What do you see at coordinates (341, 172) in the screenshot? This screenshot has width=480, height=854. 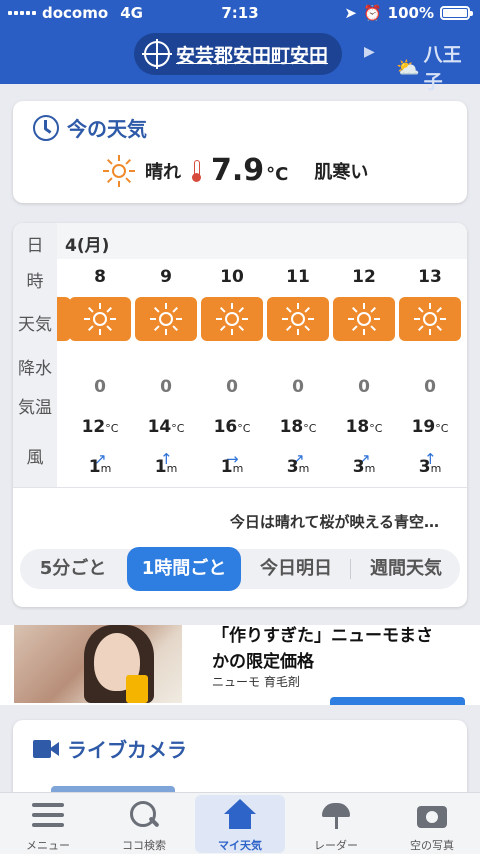 I see `feel-label: 肌寒い` at bounding box center [341, 172].